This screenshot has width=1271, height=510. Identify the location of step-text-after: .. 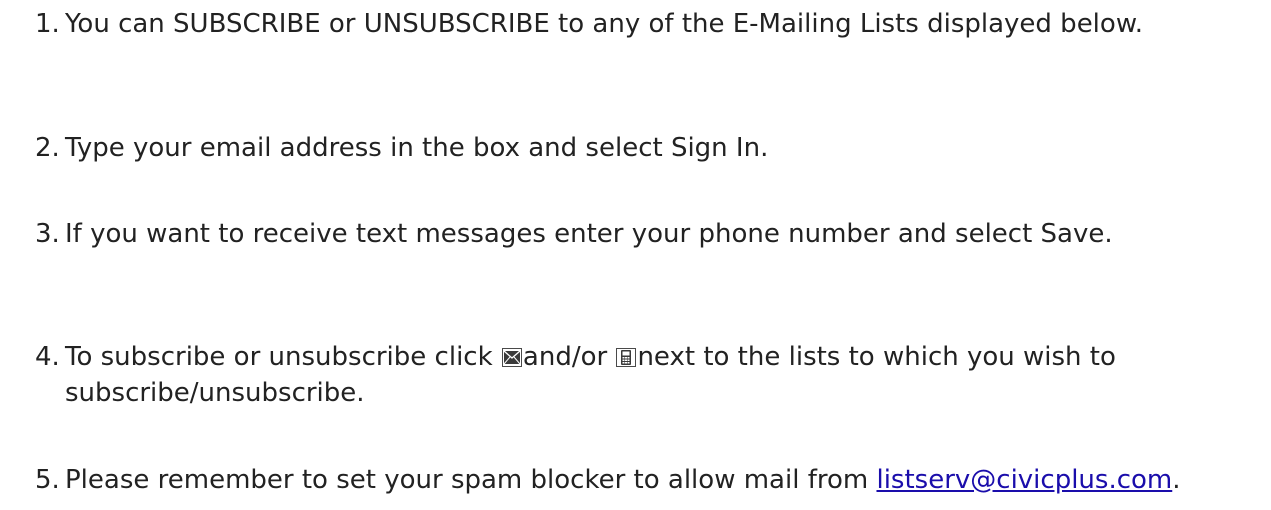
(1176, 480).